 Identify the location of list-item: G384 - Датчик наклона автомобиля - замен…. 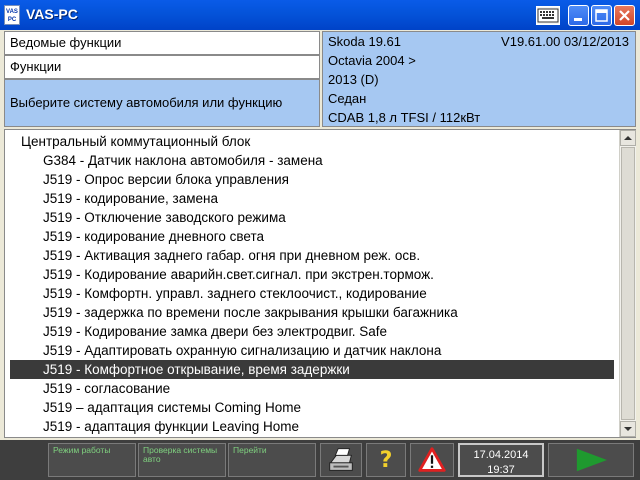
(183, 160).